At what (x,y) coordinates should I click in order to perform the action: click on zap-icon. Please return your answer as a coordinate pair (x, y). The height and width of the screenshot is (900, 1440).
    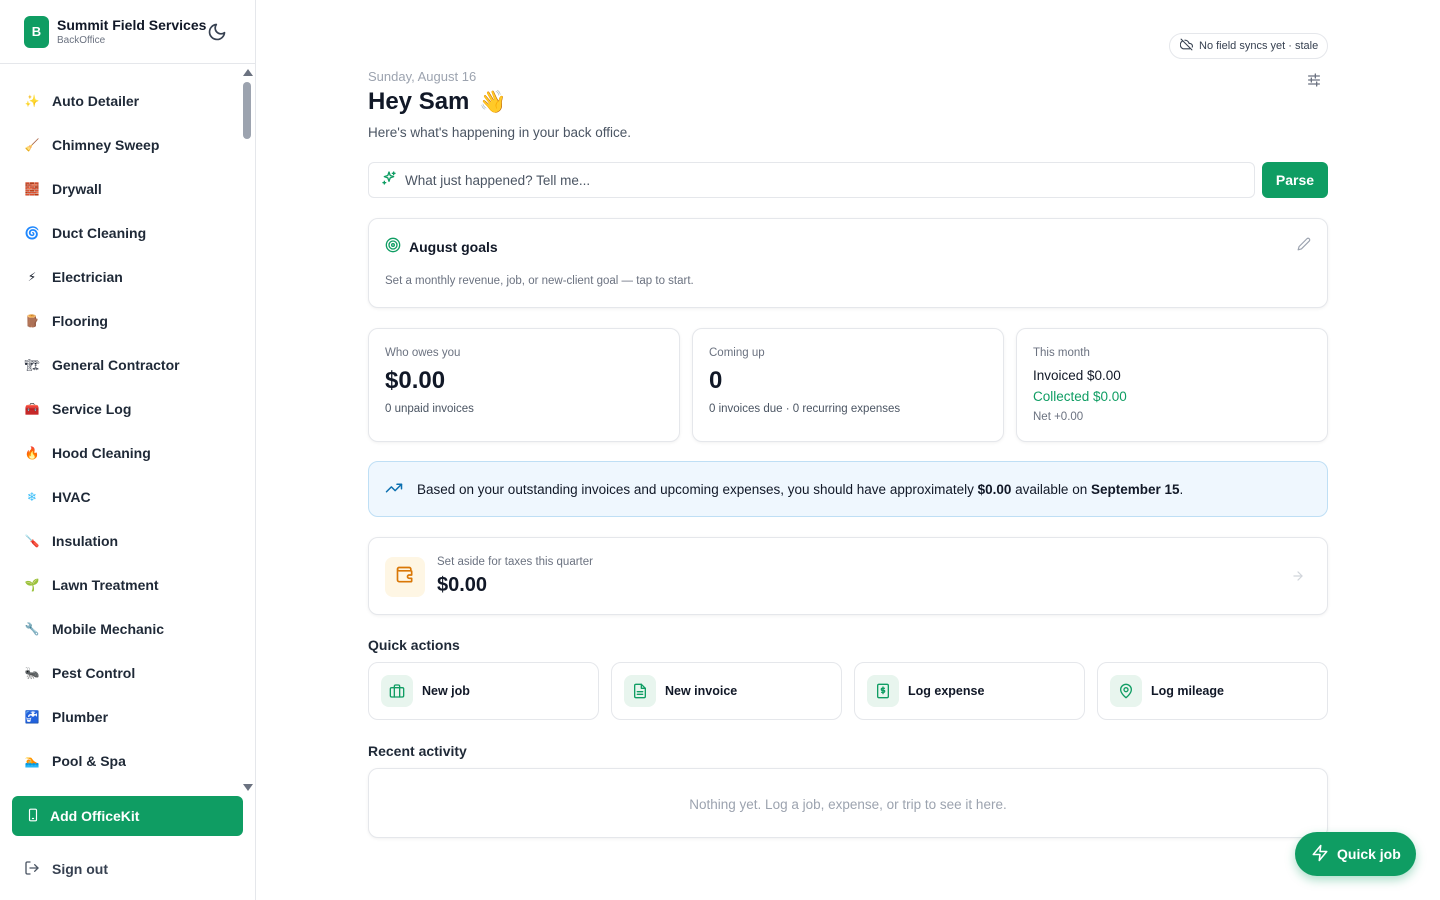
    Looking at the image, I should click on (1320, 854).